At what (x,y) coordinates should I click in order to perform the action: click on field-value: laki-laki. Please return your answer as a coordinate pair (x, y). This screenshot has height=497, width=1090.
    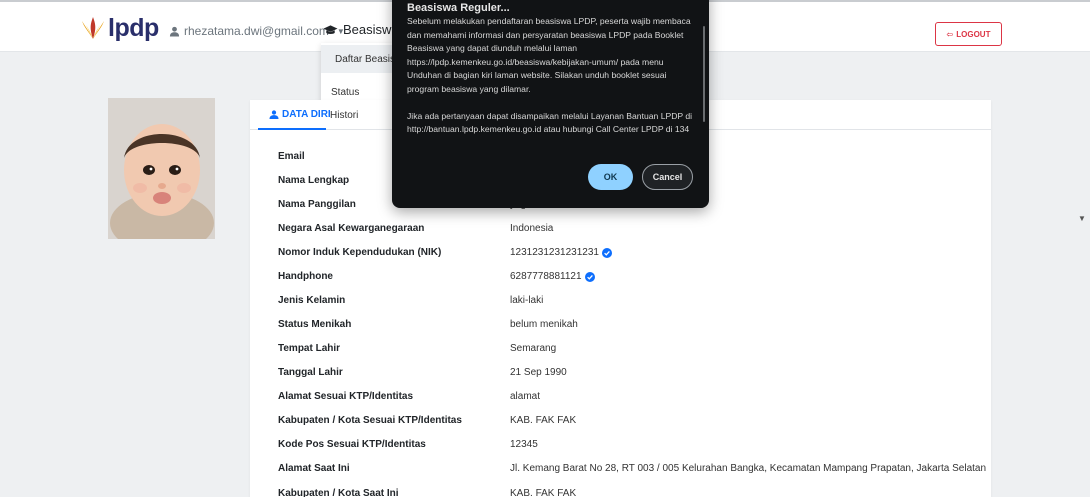
    Looking at the image, I should click on (527, 300).